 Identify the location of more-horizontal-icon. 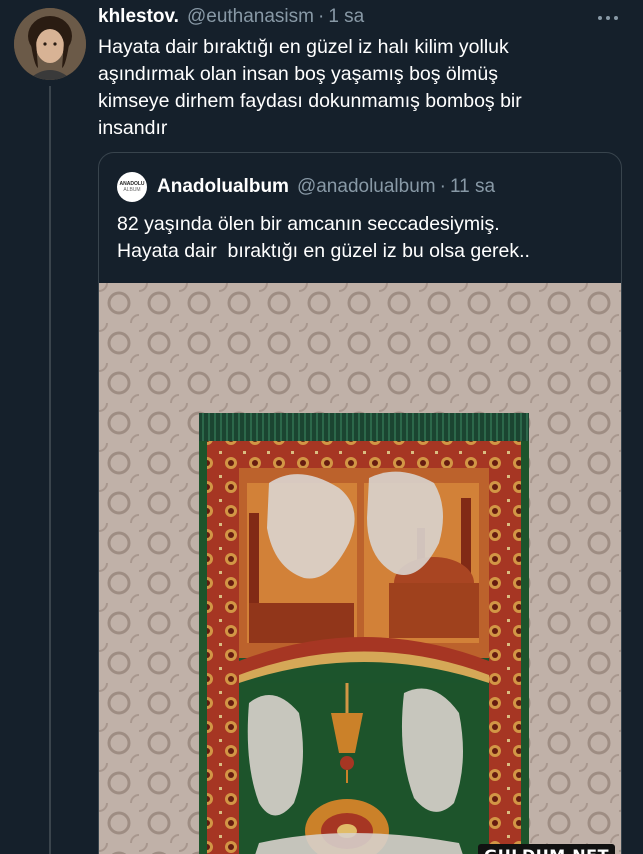
(608, 16).